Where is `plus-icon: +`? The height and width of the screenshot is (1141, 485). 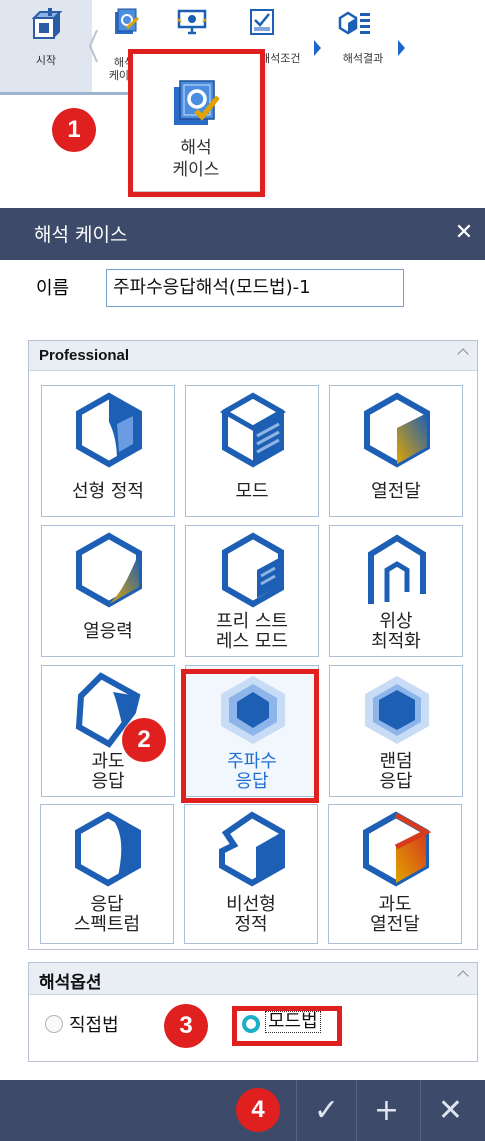
plus-icon: + is located at coordinates (386, 1110).